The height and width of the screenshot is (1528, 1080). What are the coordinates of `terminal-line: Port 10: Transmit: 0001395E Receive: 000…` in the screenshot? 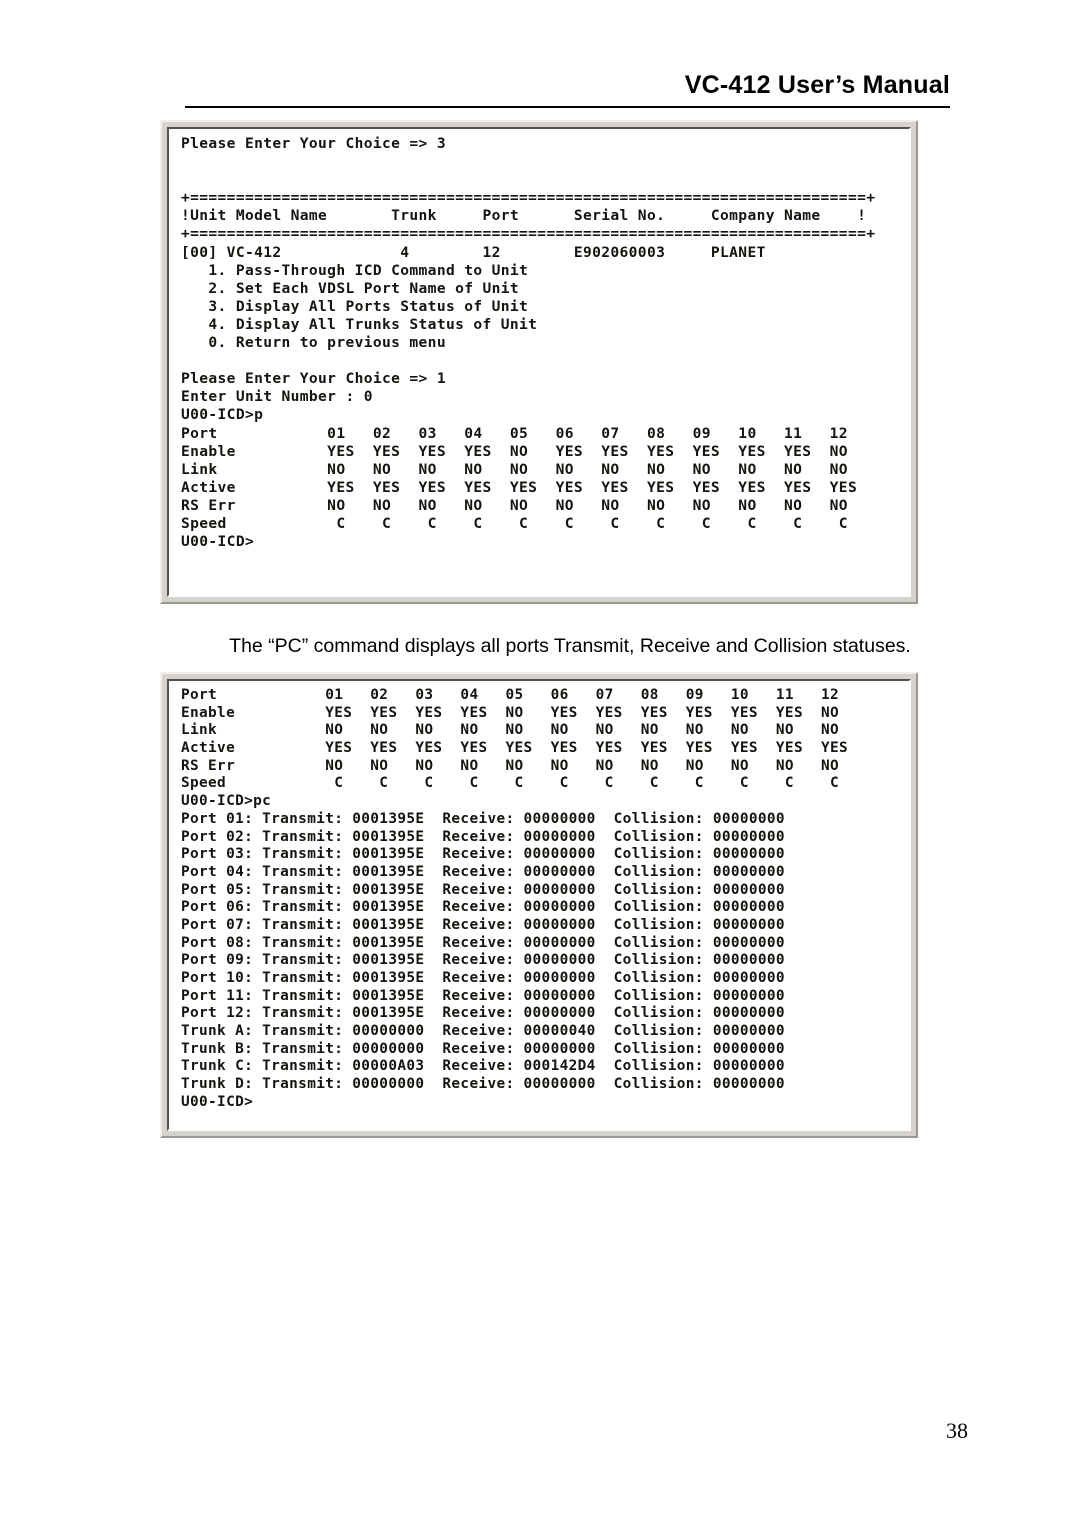 It's located at (483, 978).